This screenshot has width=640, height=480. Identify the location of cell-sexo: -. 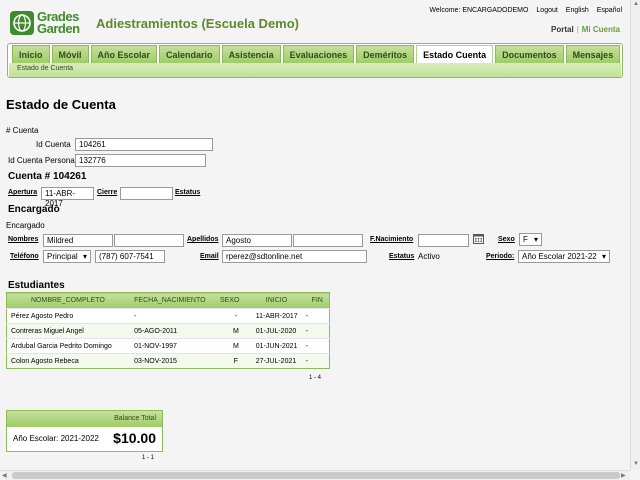
(233, 316).